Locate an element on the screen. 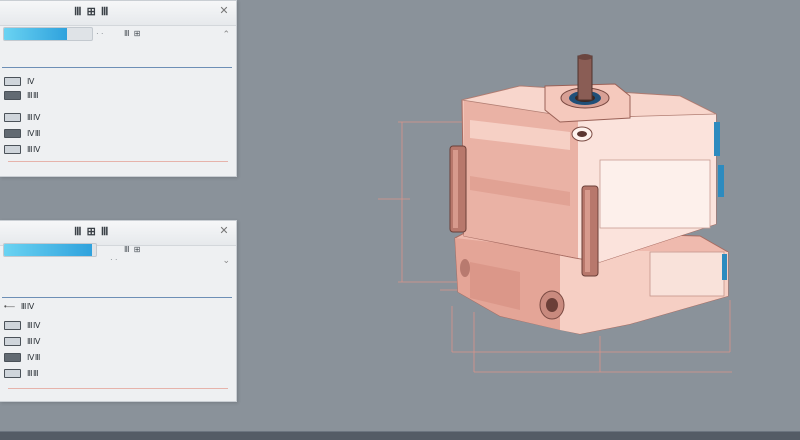 The image size is (800, 440). scroll-up-icon: ⌃ is located at coordinates (226, 34).